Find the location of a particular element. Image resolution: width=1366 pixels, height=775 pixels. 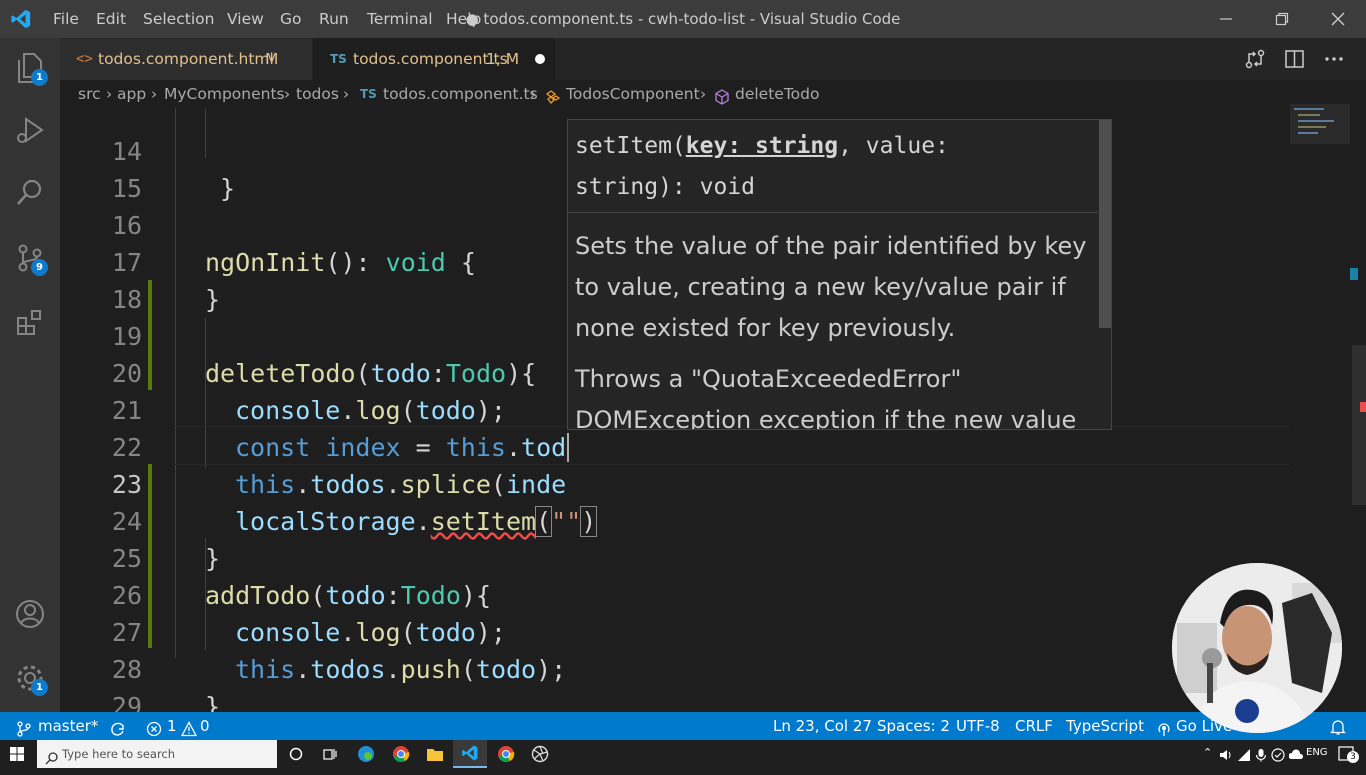

error-count: 1 is located at coordinates (172, 726).